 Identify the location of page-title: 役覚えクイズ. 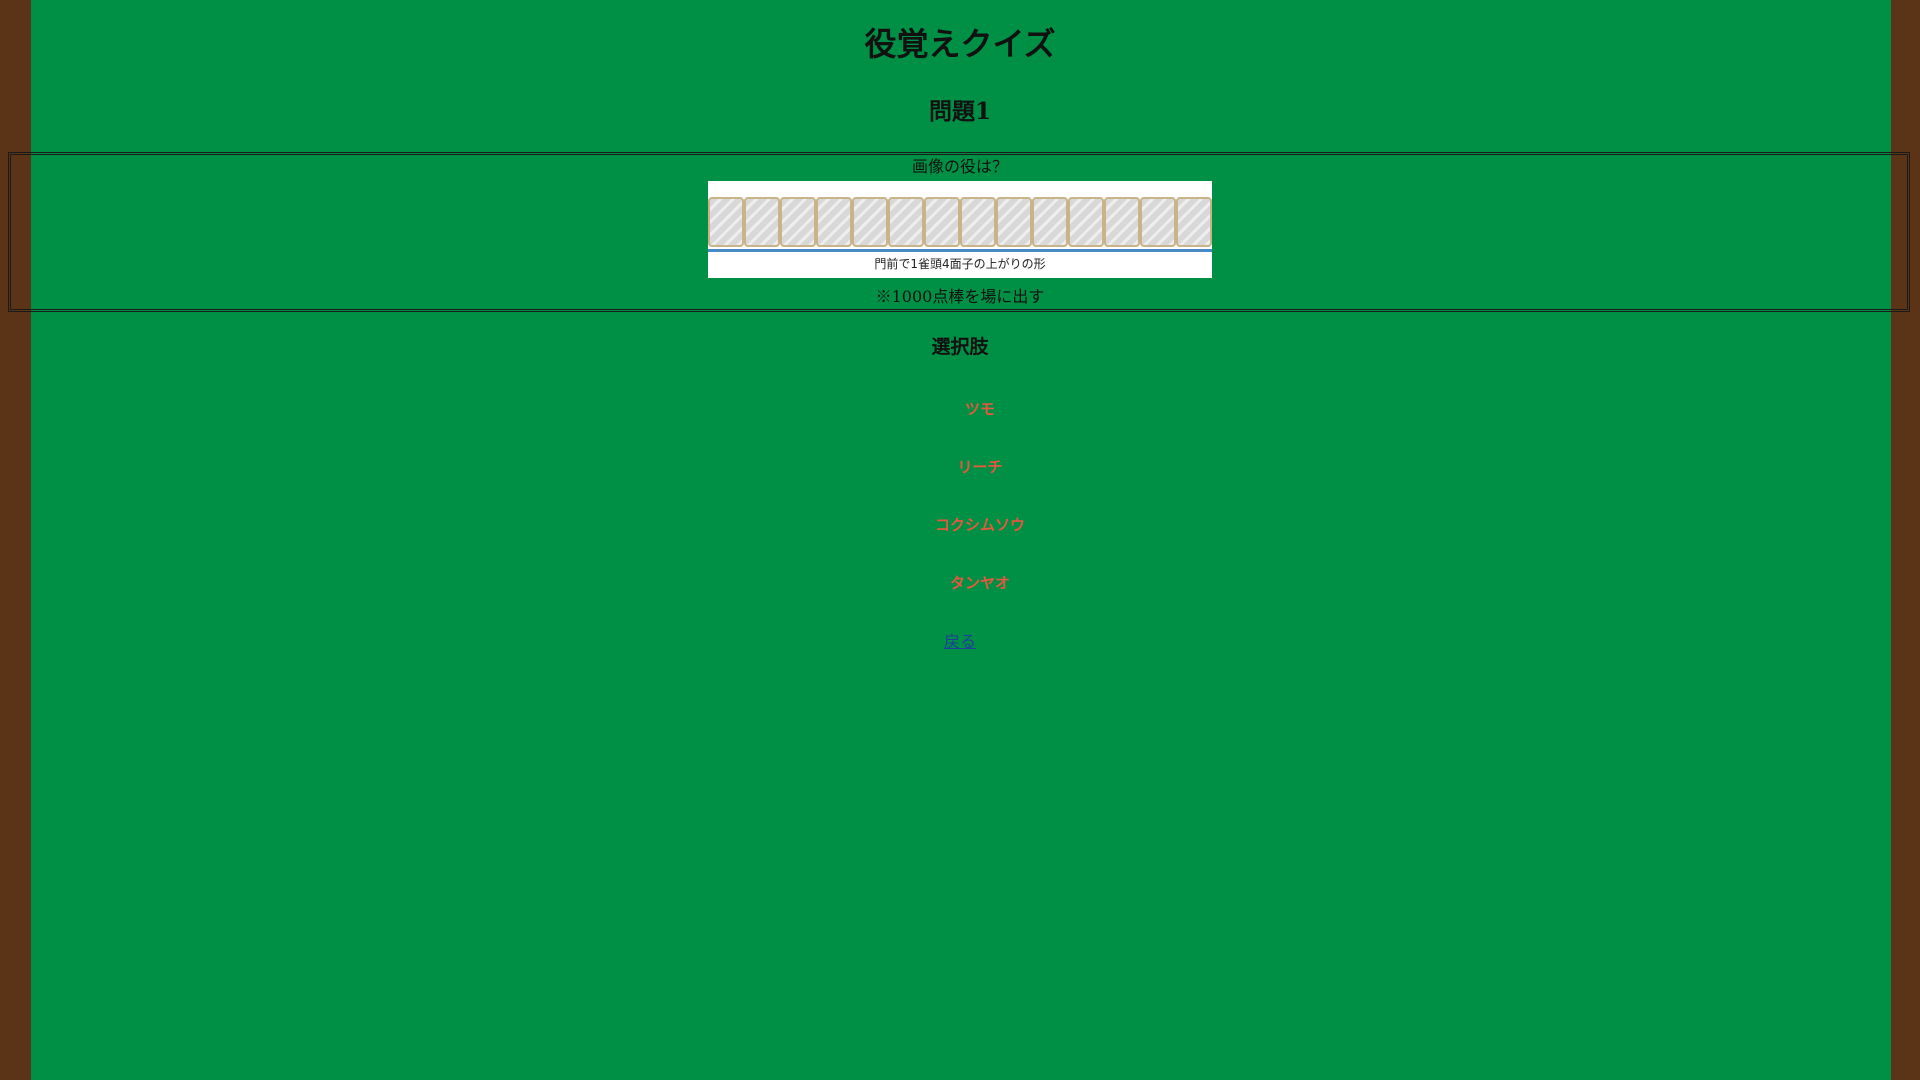
(960, 44).